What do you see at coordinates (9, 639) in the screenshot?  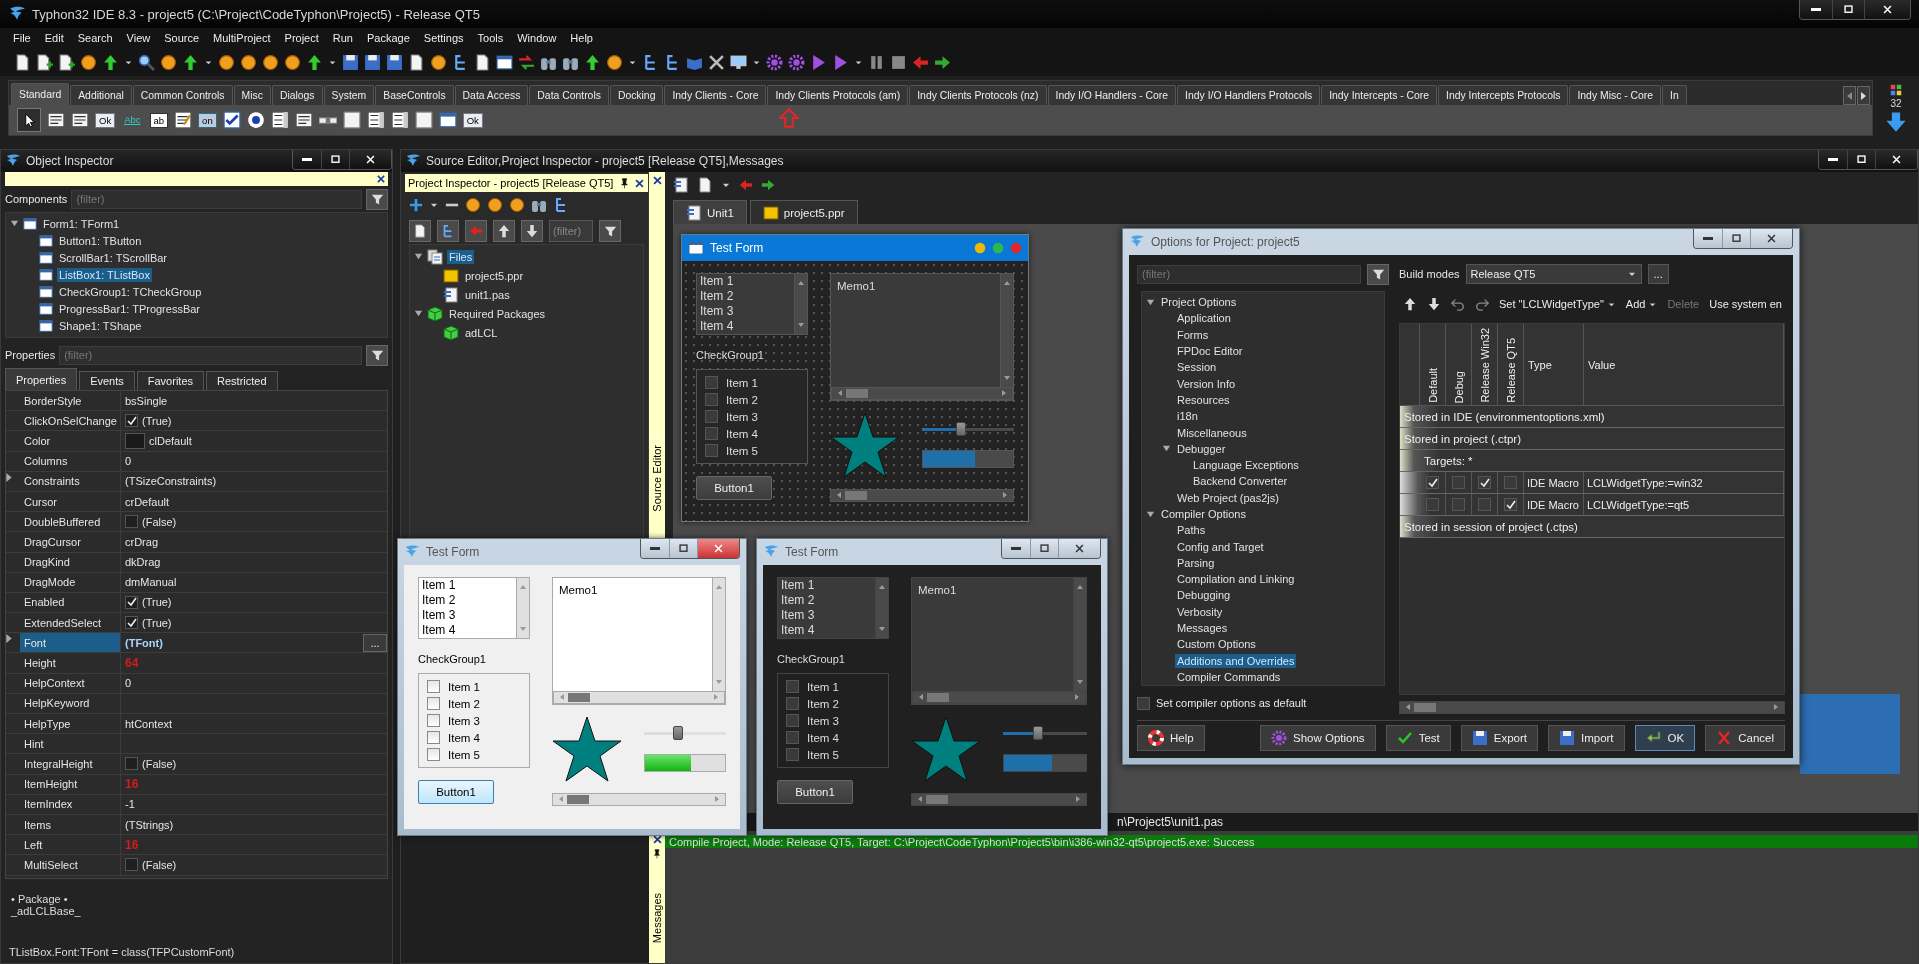 I see `expand-arrow-icon` at bounding box center [9, 639].